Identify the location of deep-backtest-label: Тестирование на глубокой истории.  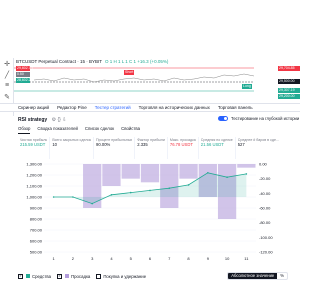
(265, 118).